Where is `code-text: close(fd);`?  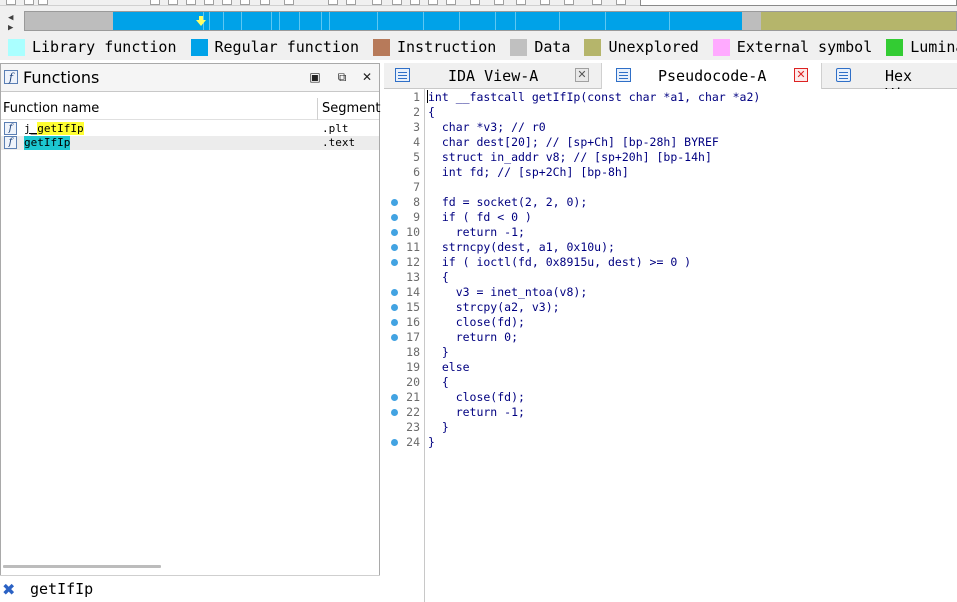
code-text: close(fd); is located at coordinates (476, 397).